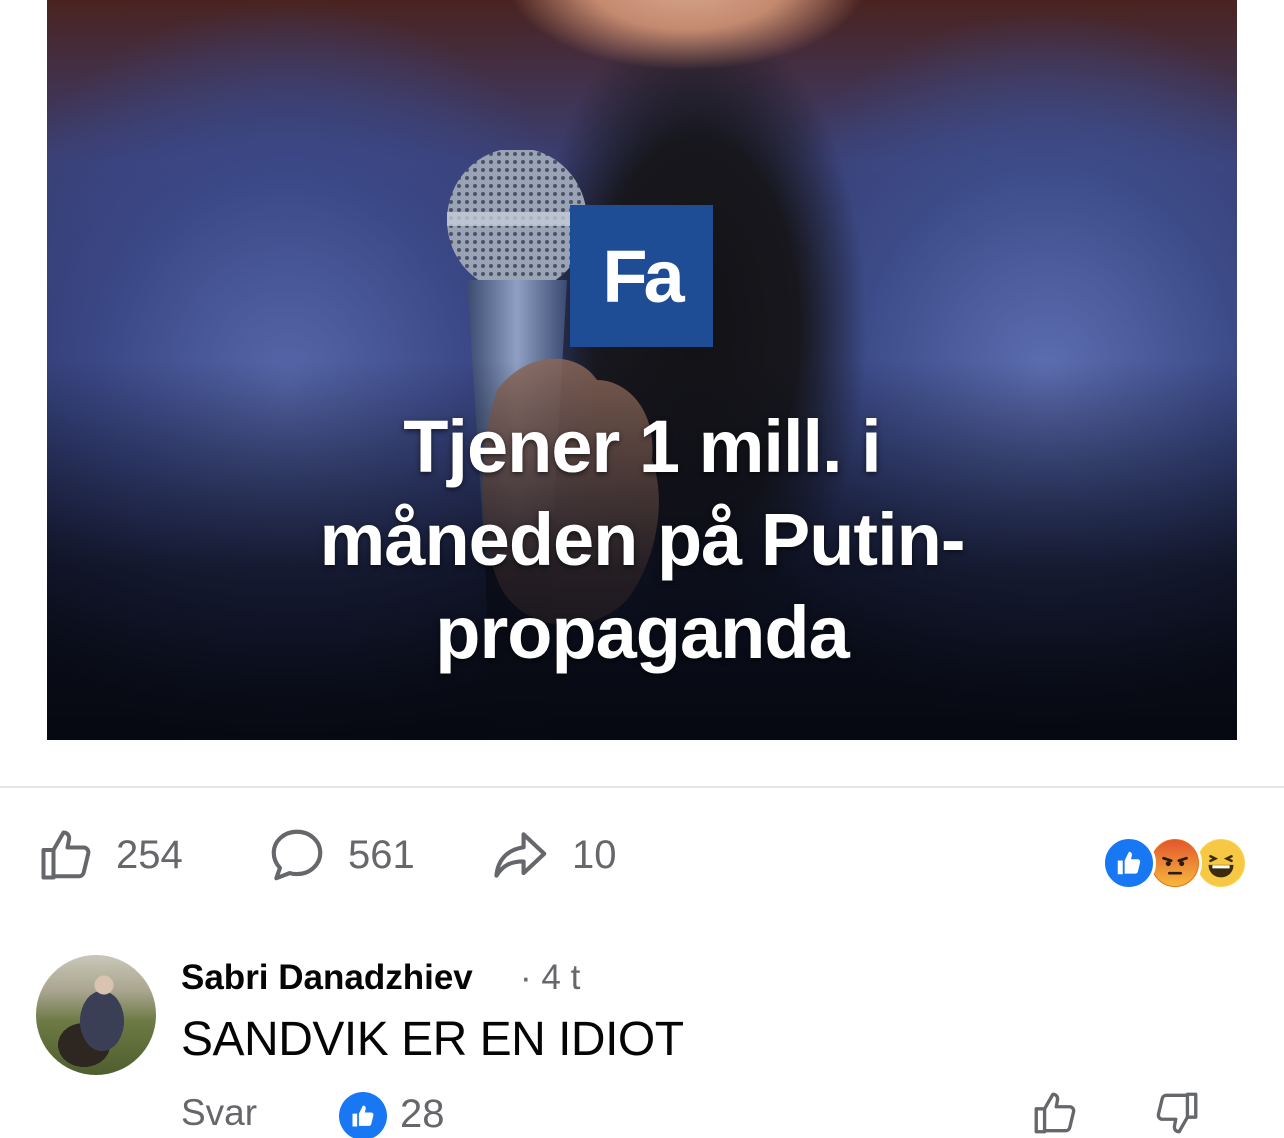 Image resolution: width=1284 pixels, height=1138 pixels. What do you see at coordinates (642, 787) in the screenshot?
I see `divider` at bounding box center [642, 787].